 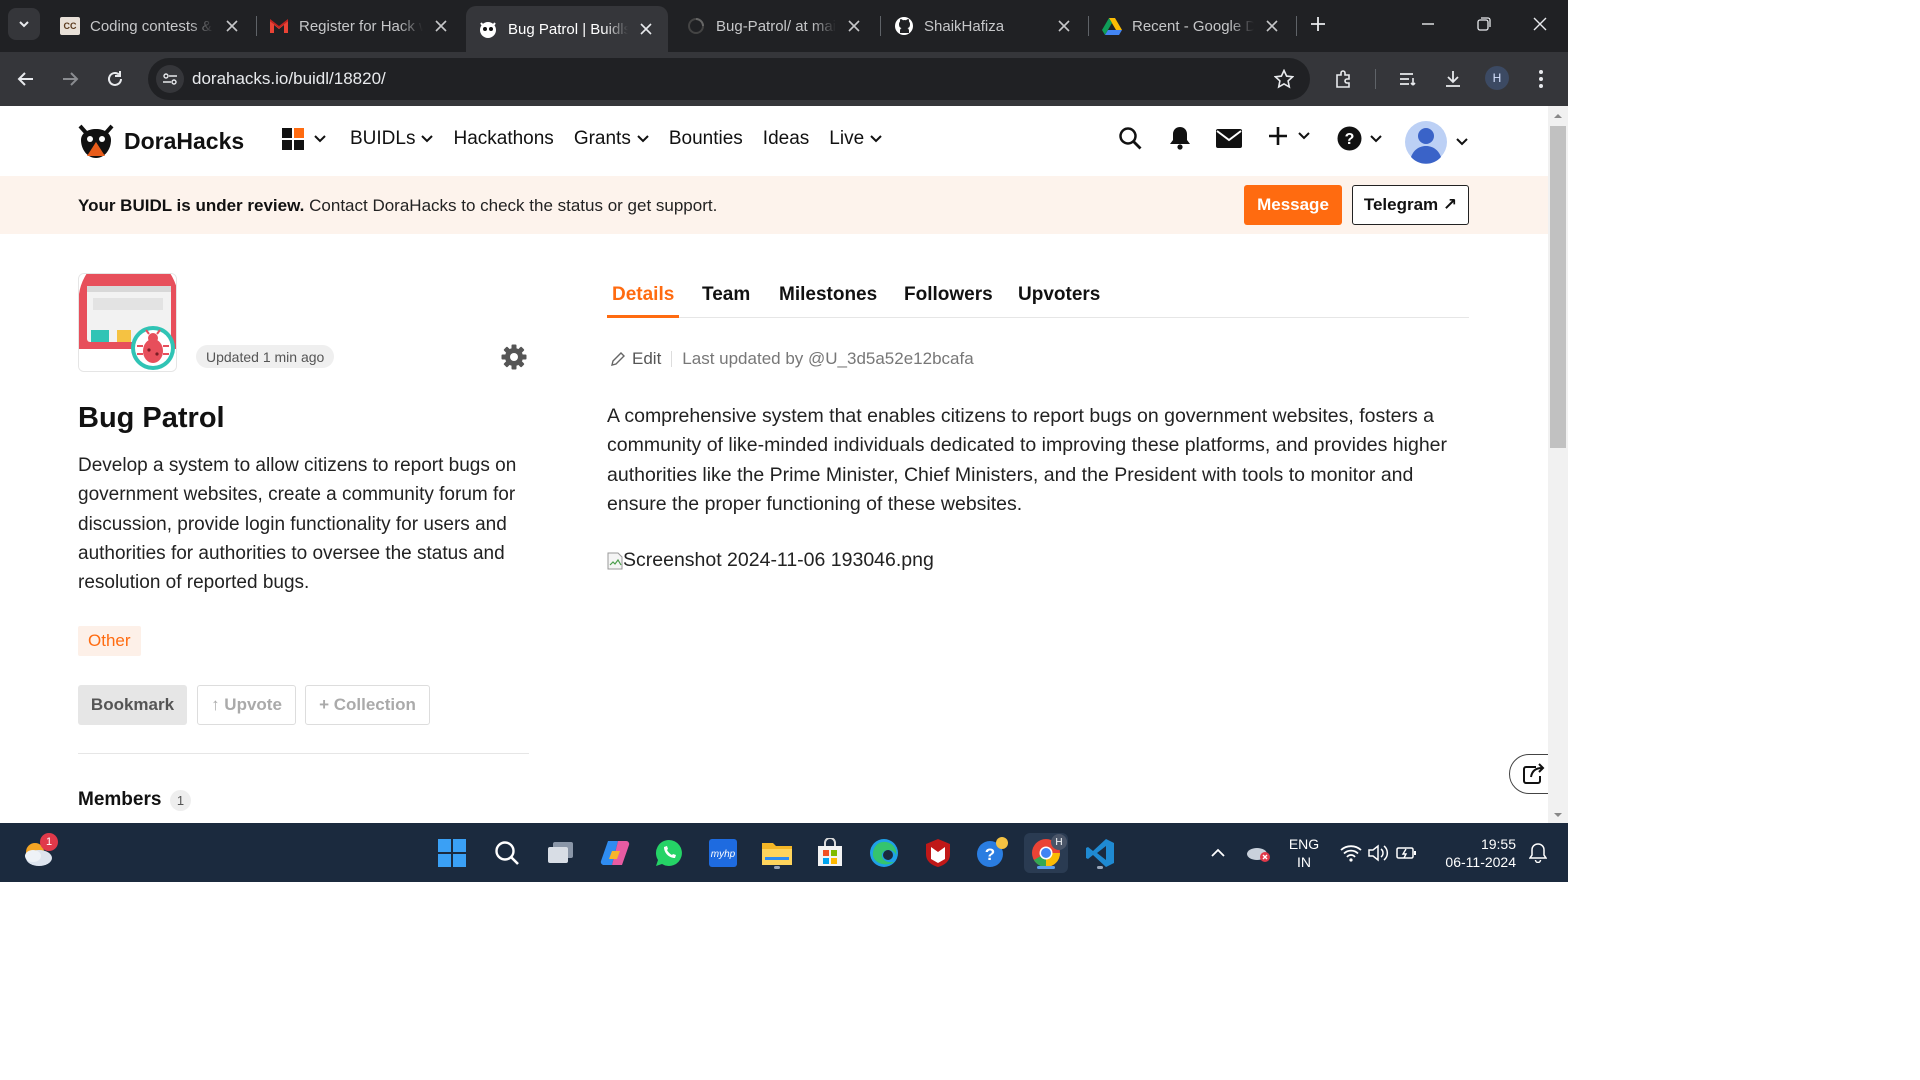 I want to click on message-button: Message, so click(x=1293, y=205).